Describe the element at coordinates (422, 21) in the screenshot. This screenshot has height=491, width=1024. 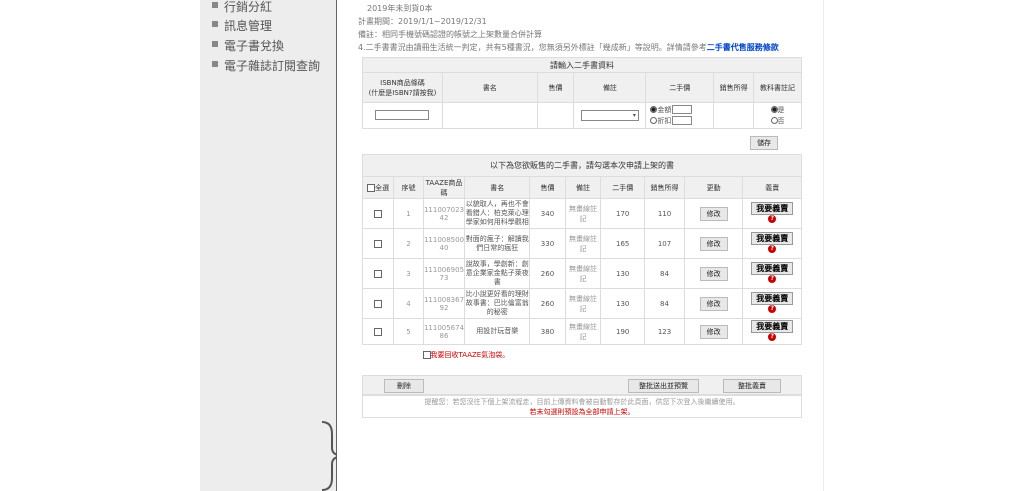
I see `info-period: 計畫期間：2019/1/1~2019/12/31` at that location.